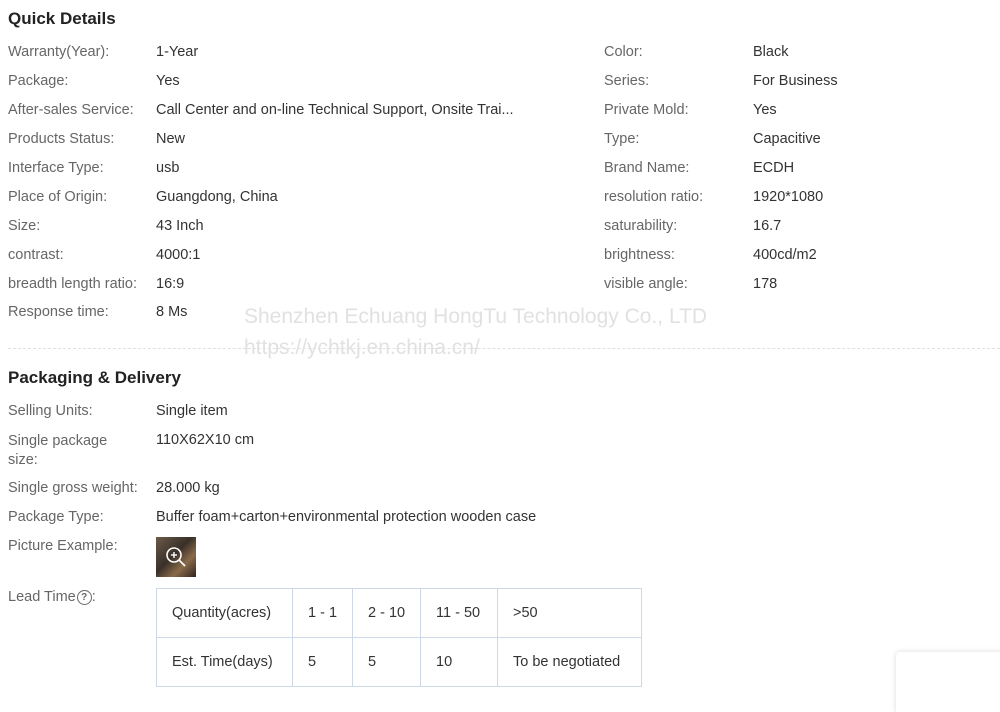 The width and height of the screenshot is (1000, 712). What do you see at coordinates (42, 597) in the screenshot?
I see `lead-time-text: Lead Time` at bounding box center [42, 597].